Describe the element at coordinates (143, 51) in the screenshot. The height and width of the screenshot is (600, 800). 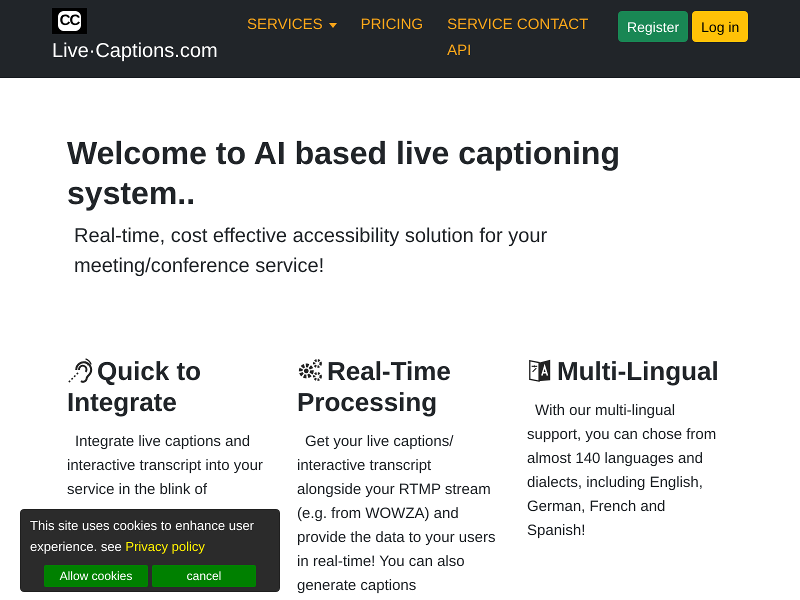
I see `brand-name: Live·Captions.com` at that location.